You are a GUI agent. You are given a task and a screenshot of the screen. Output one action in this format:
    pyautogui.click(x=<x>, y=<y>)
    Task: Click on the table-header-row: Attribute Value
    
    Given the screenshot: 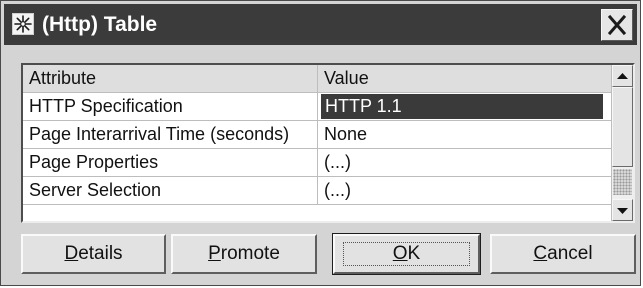 What is the action you would take?
    pyautogui.click(x=317, y=79)
    